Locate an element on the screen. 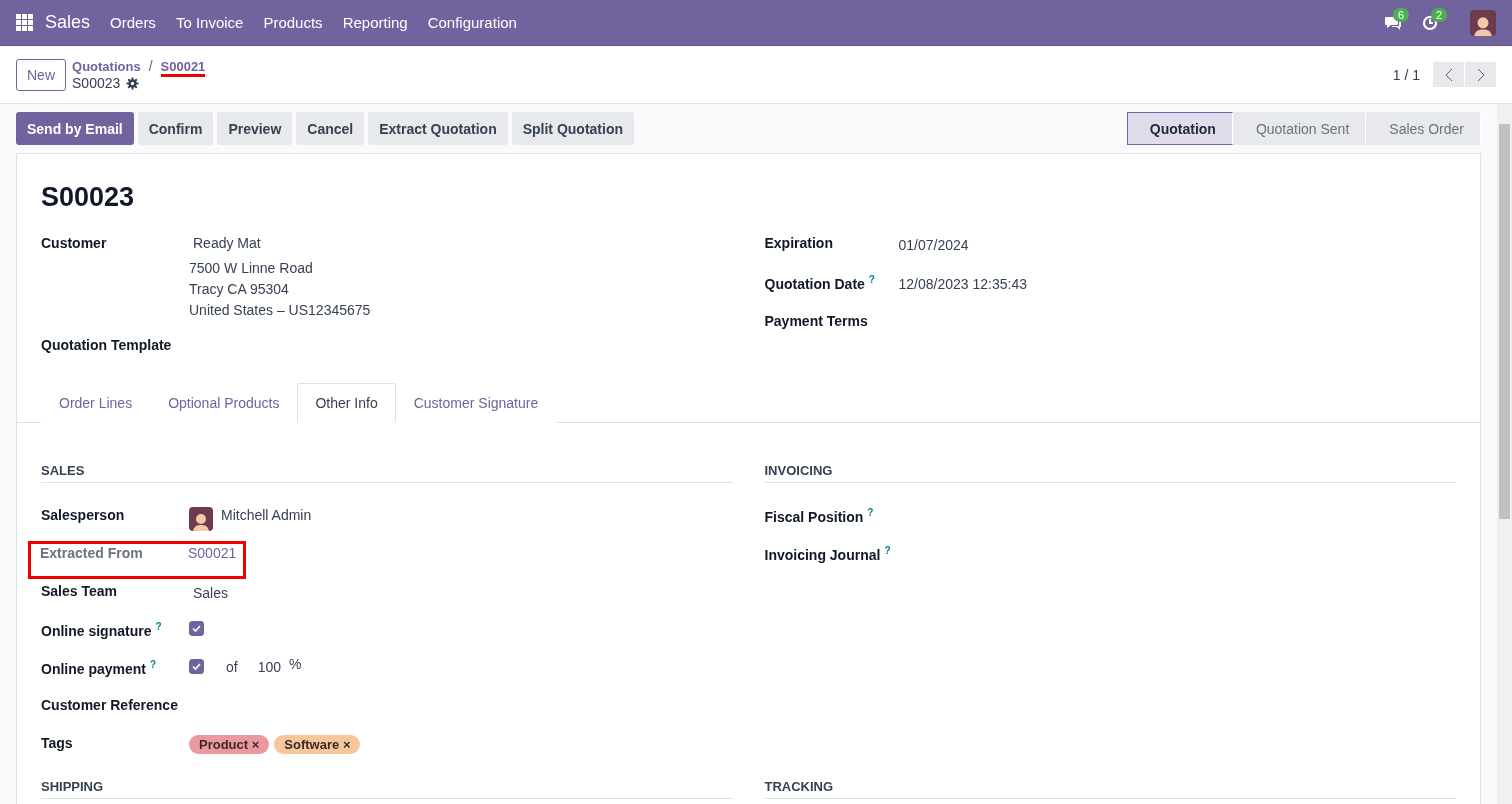 This screenshot has width=1512, height=804. section-title: SALES is located at coordinates (387, 473).